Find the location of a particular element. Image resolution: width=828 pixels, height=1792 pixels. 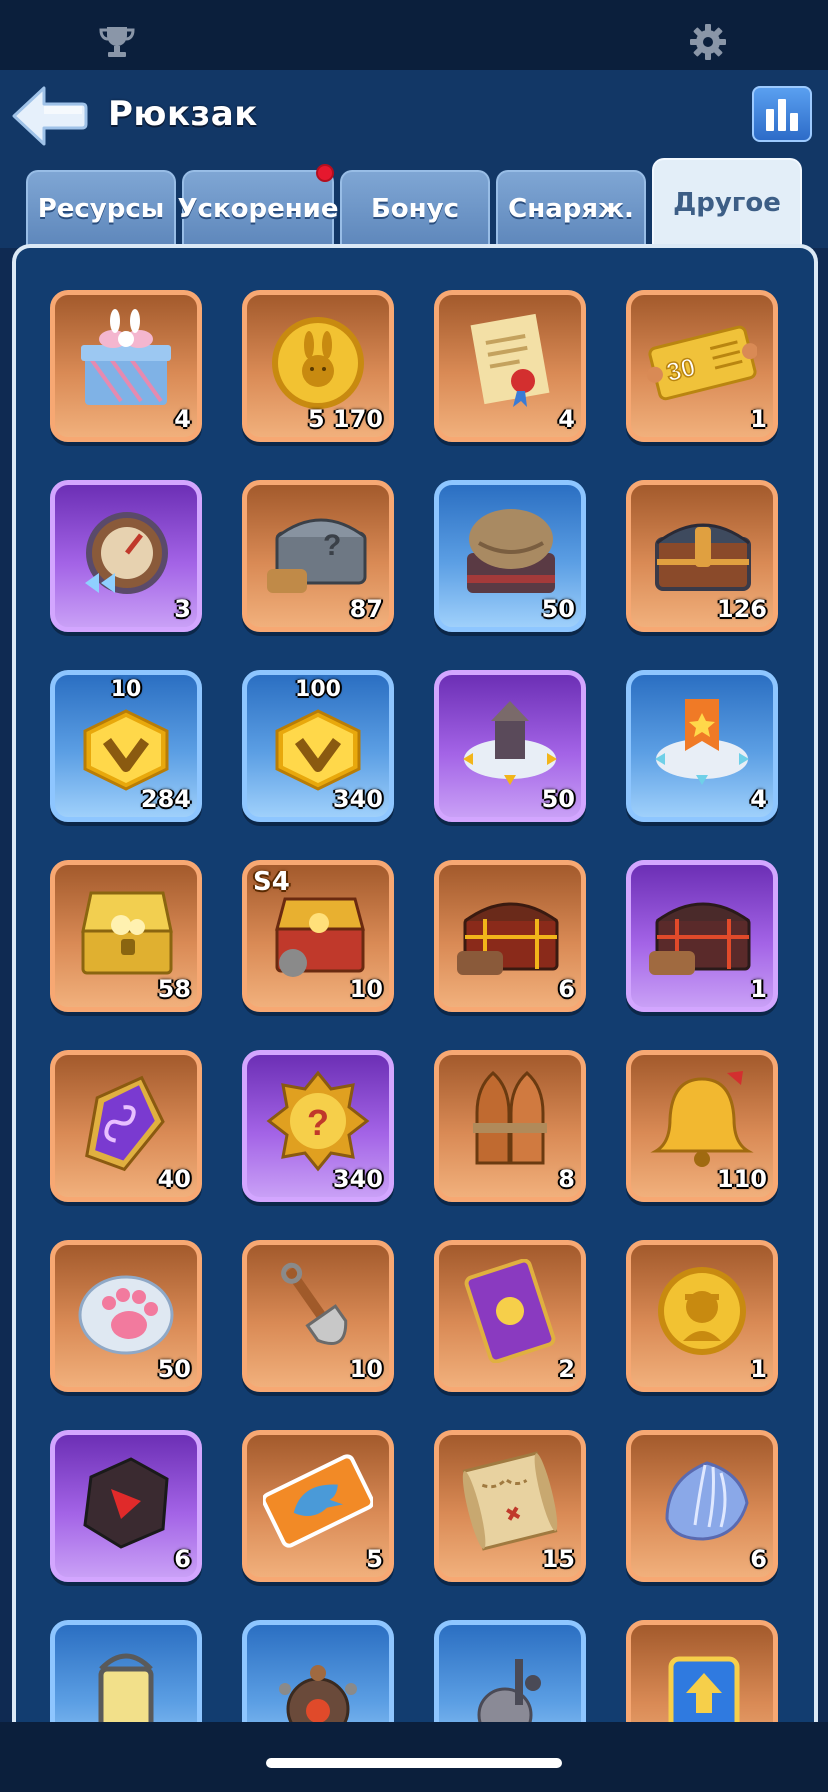

inventory-item: 5 is located at coordinates (318, 1506).